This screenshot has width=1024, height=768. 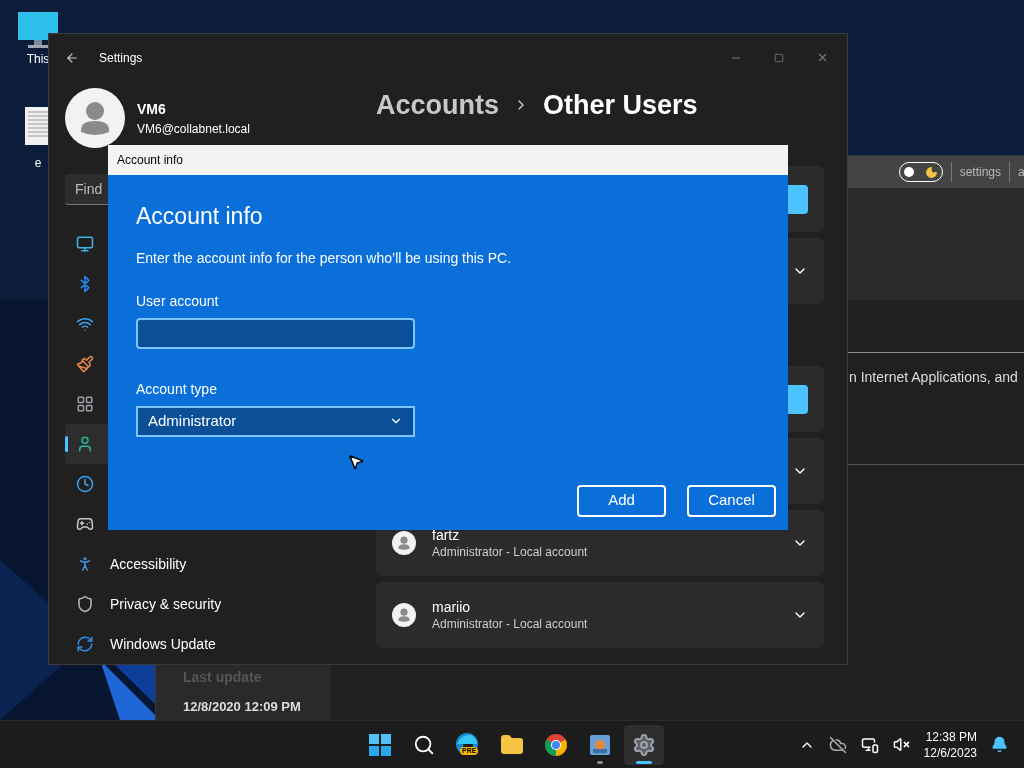 I want to click on window-title: Settings, so click(x=121, y=58).